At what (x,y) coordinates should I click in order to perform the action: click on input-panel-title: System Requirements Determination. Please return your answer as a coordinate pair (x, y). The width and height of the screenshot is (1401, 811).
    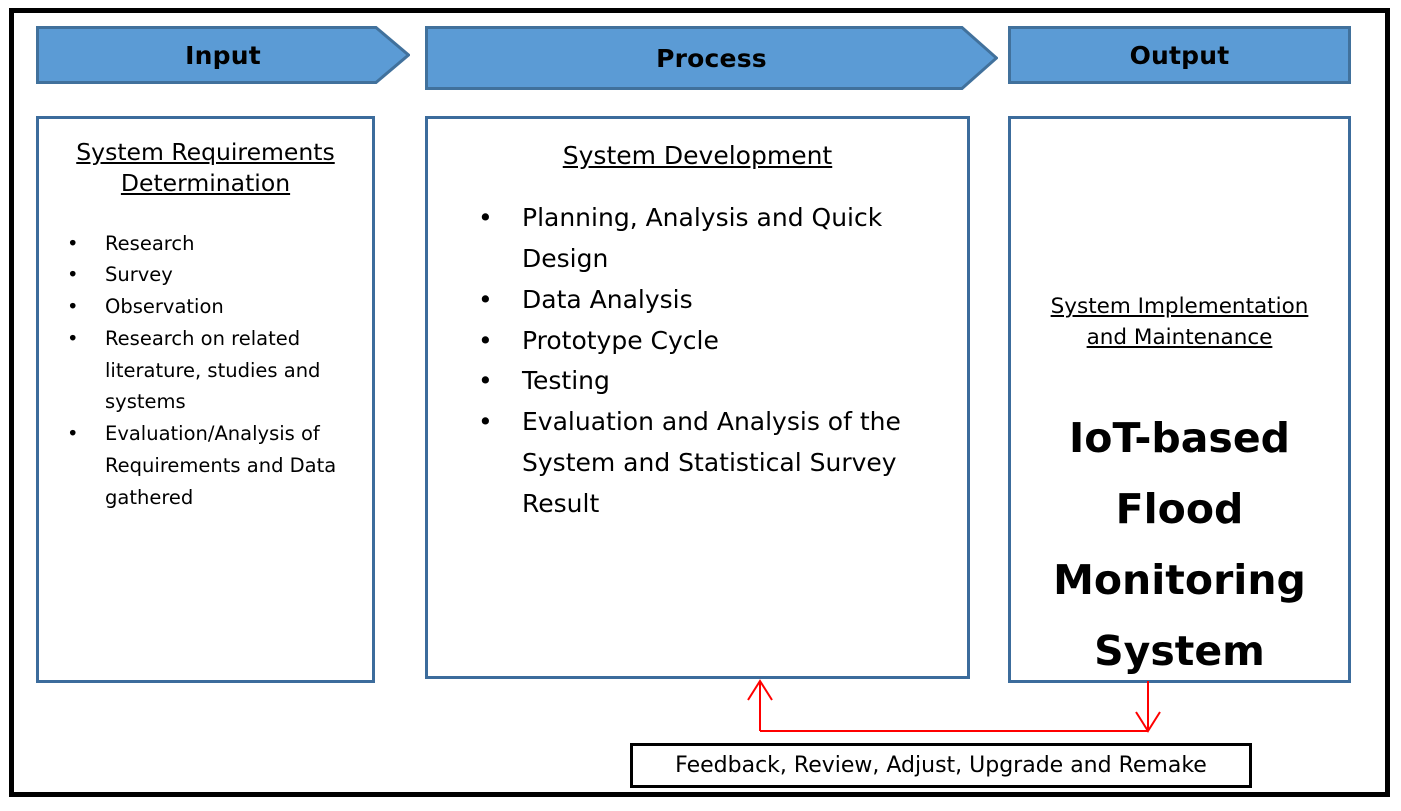
    Looking at the image, I should click on (205, 168).